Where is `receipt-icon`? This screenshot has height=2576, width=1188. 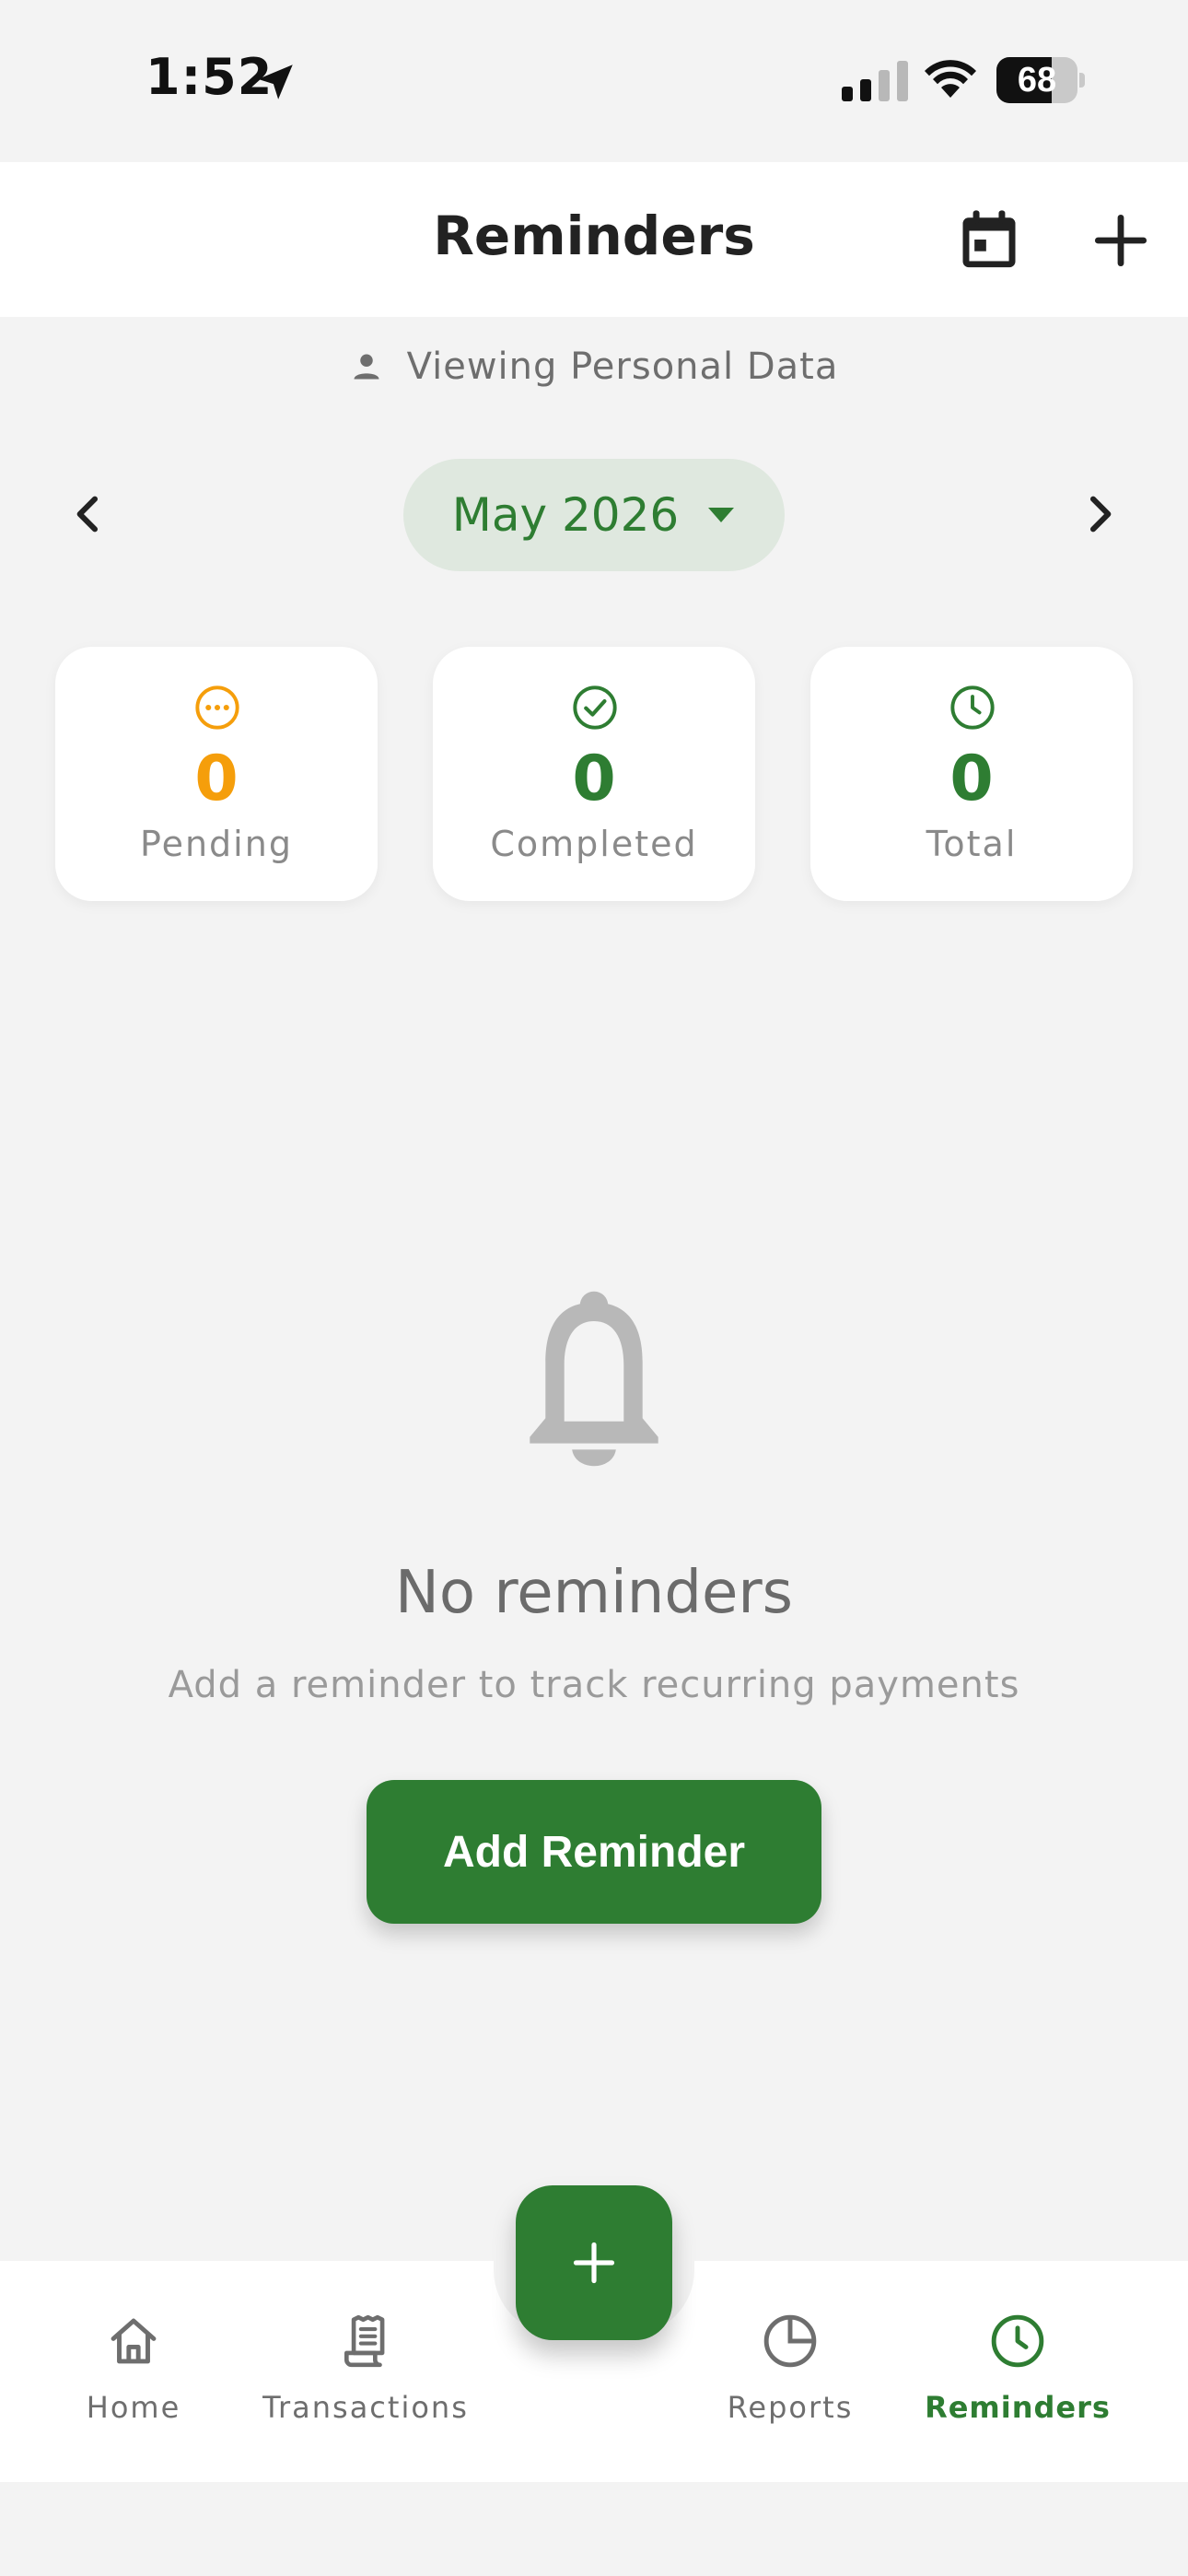 receipt-icon is located at coordinates (364, 2341).